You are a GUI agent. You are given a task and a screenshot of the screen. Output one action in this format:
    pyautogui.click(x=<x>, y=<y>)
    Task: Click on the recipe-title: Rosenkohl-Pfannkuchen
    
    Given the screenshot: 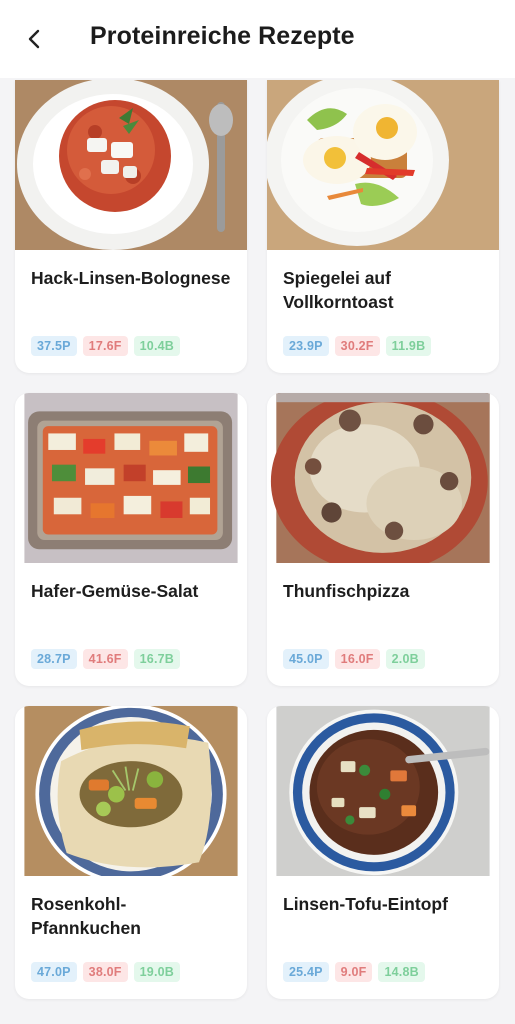 What is the action you would take?
    pyautogui.click(x=86, y=916)
    